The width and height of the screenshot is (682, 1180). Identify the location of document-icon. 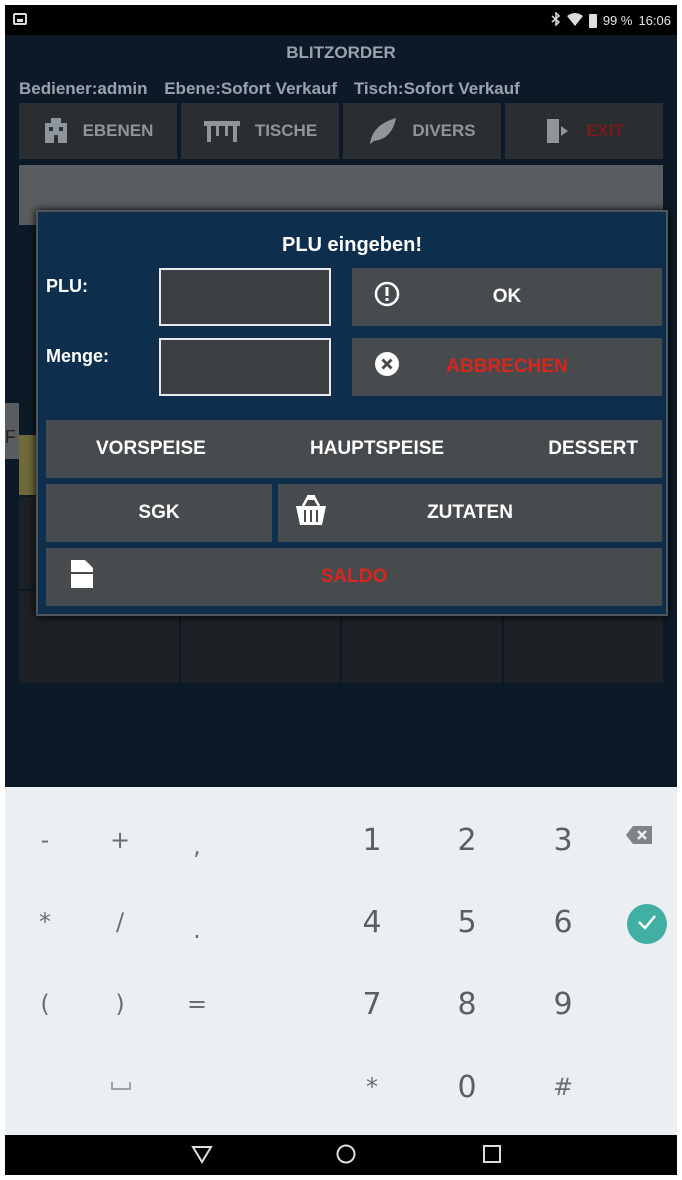
(82, 577).